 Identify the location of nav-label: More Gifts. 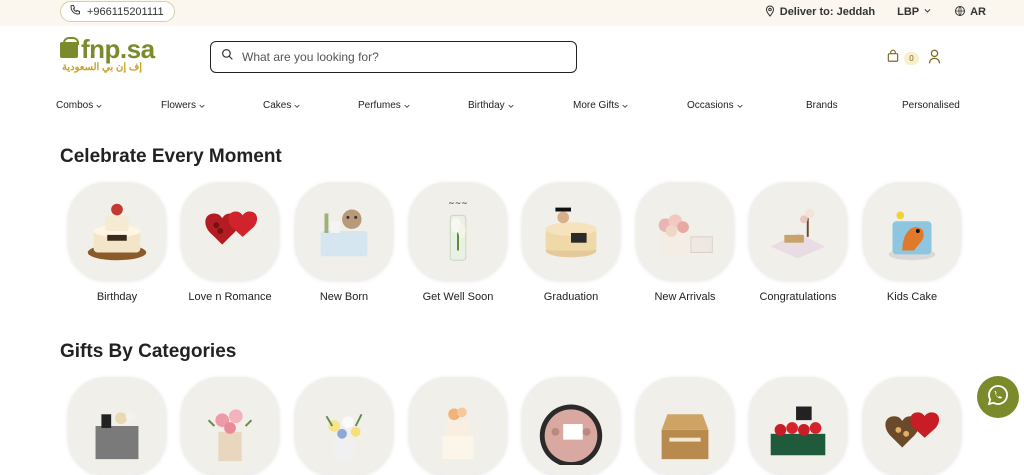
(596, 105).